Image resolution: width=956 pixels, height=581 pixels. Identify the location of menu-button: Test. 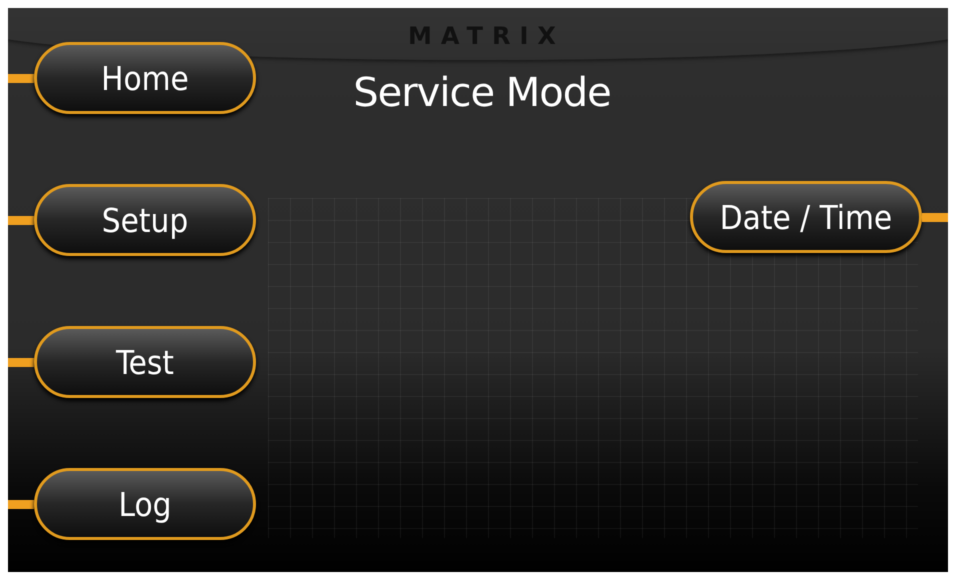
(145, 362).